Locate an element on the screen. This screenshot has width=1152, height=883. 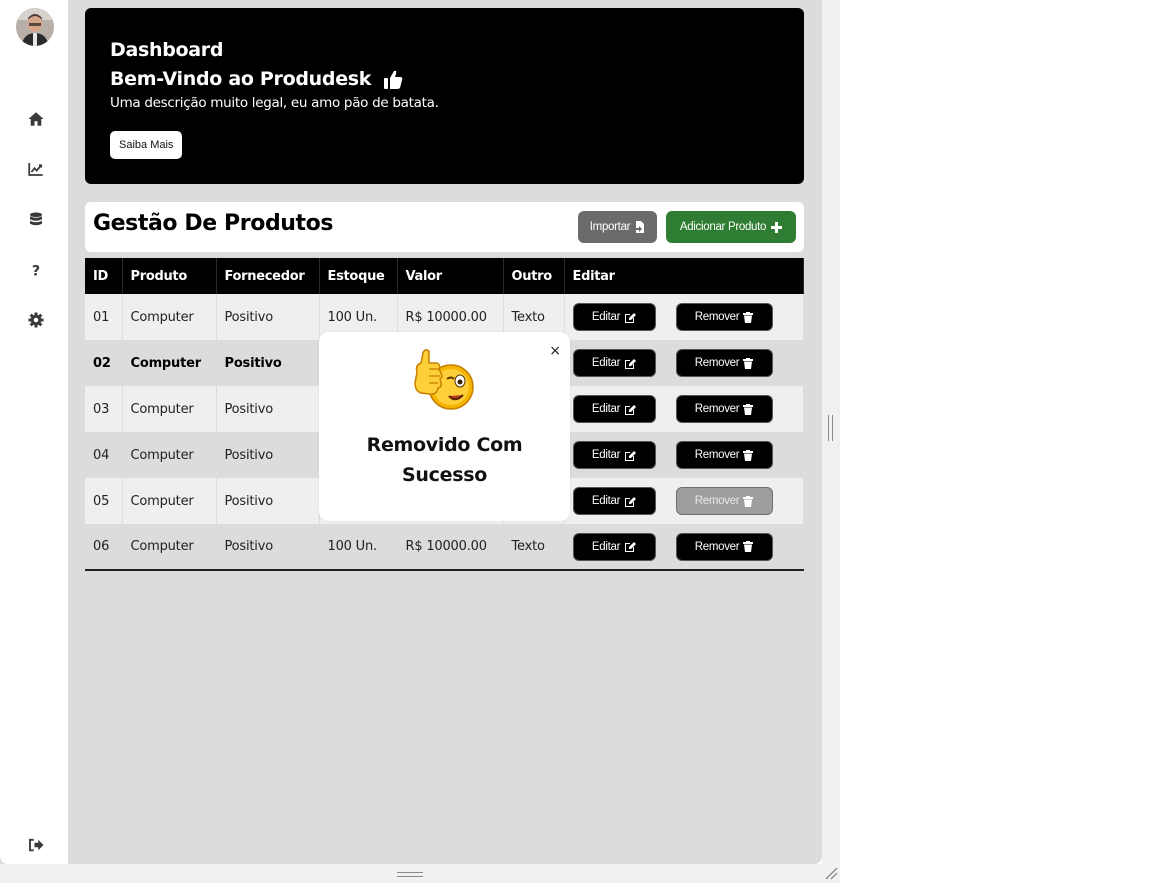
corner-resize-handle is located at coordinates (831, 873).